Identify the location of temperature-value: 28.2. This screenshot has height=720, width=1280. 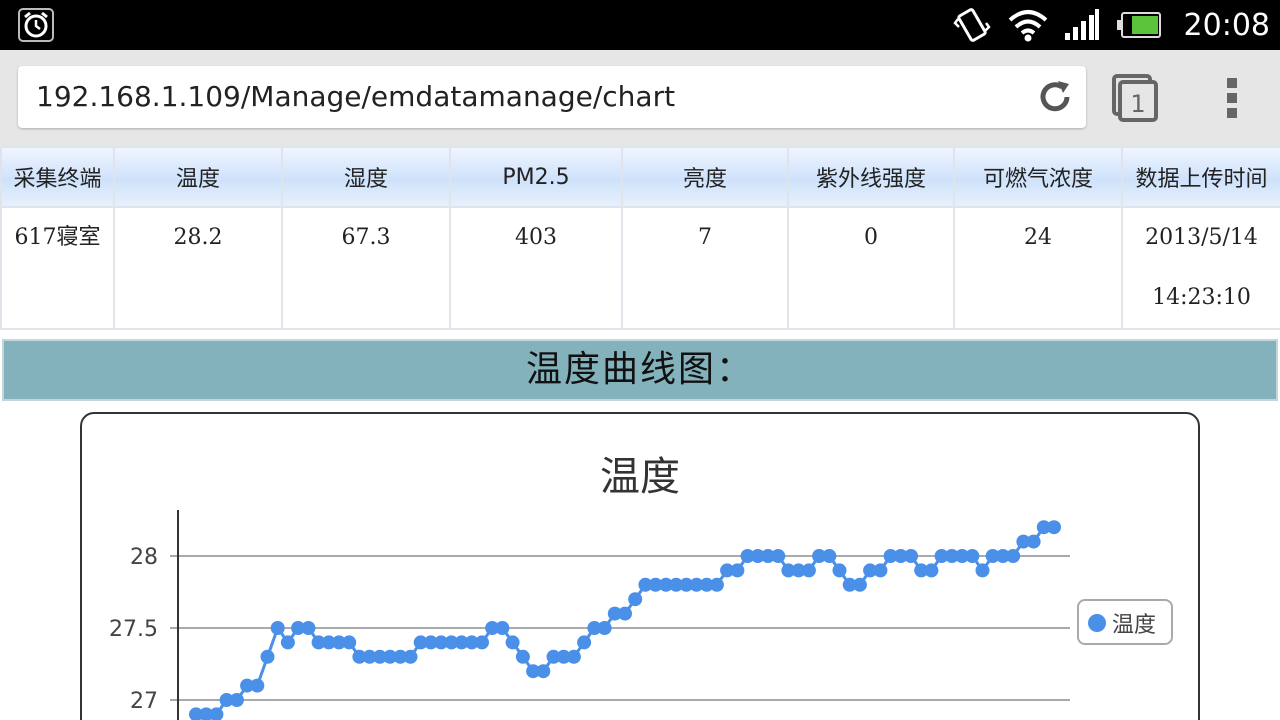
(198, 237).